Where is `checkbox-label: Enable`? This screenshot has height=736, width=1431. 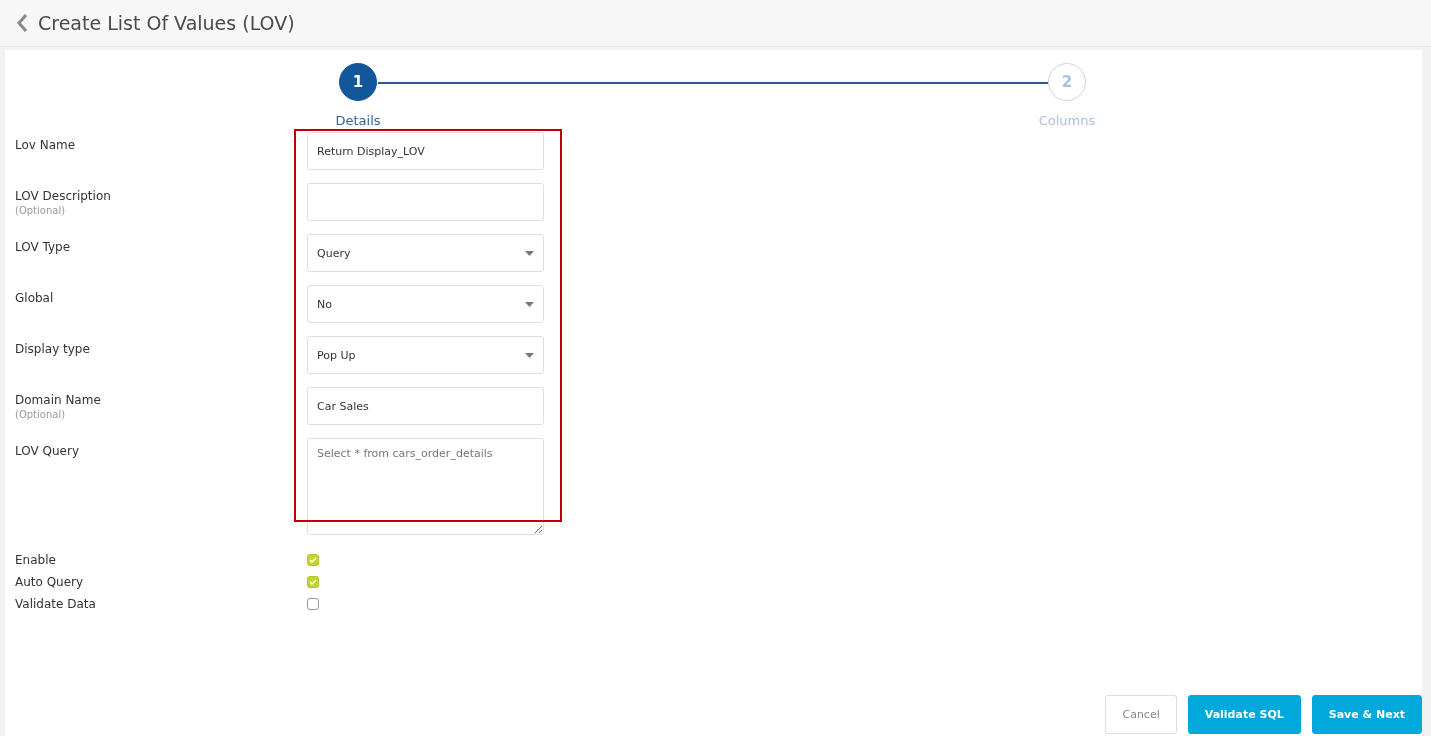
checkbox-label: Enable is located at coordinates (36, 560).